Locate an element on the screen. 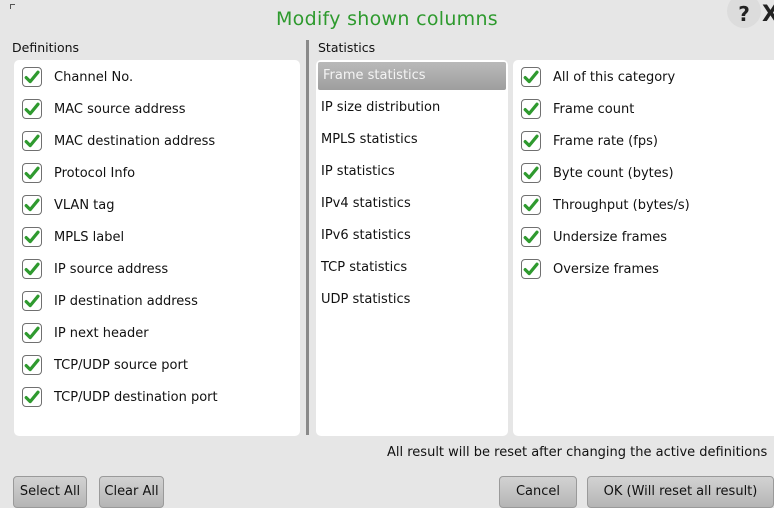 This screenshot has height=508, width=774. stat-option-label: Frame rate (fps) is located at coordinates (605, 141).